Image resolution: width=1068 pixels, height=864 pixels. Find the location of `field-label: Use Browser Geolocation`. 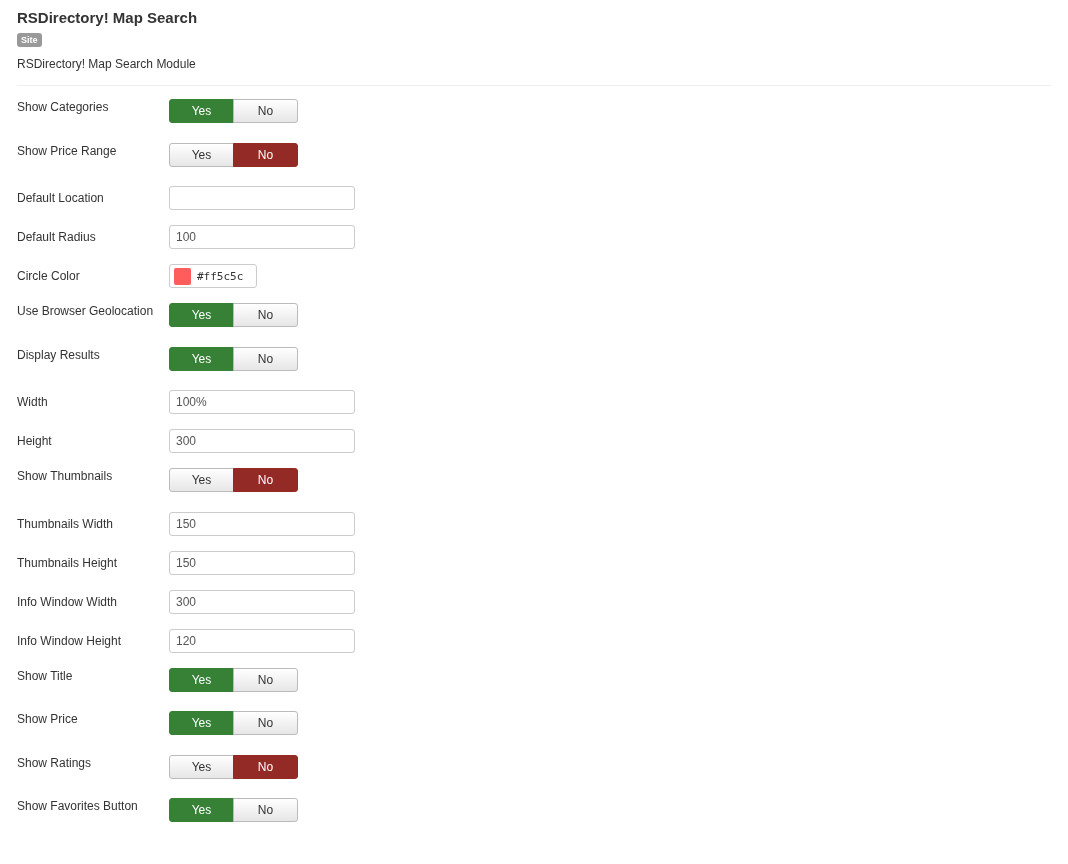

field-label: Use Browser Geolocation is located at coordinates (86, 311).